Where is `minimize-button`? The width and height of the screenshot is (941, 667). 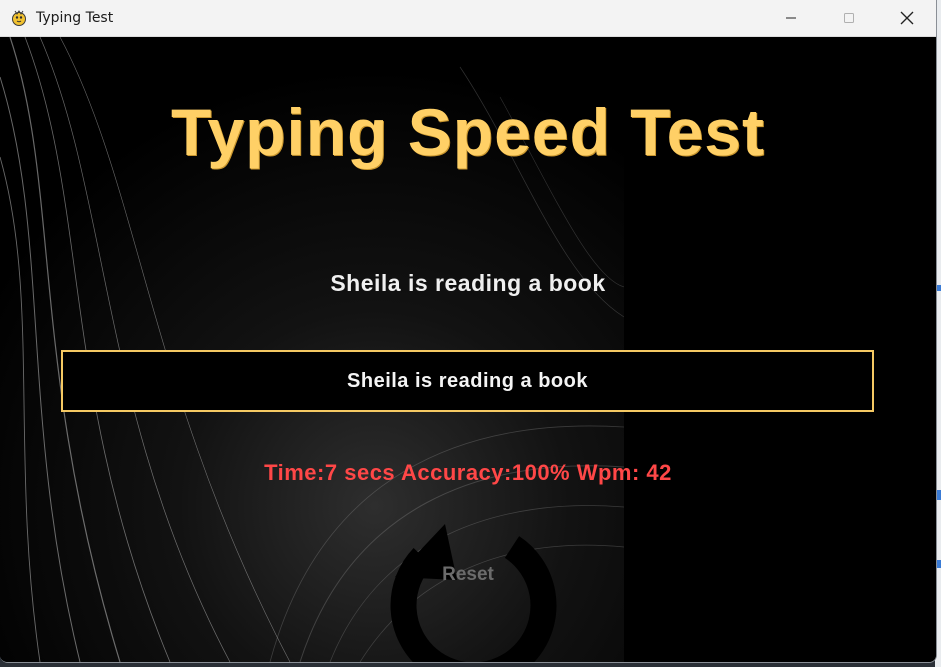
minimize-button is located at coordinates (791, 18).